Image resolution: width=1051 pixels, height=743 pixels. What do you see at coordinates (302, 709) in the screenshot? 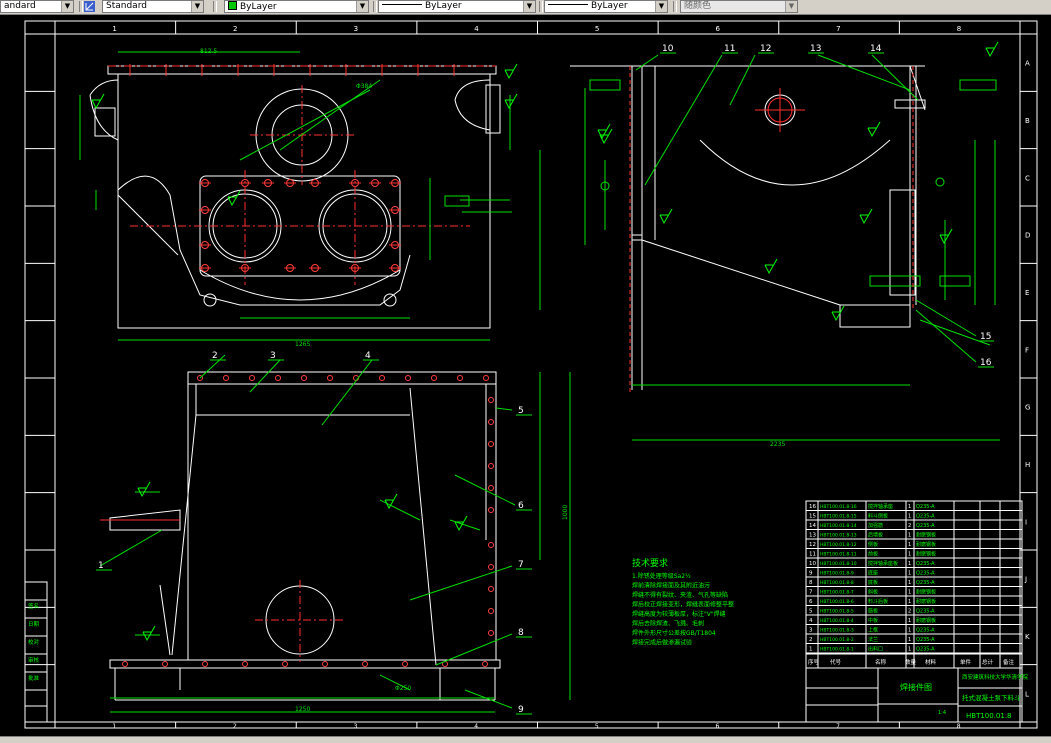
I see `front-dim-width: 1250` at bounding box center [302, 709].